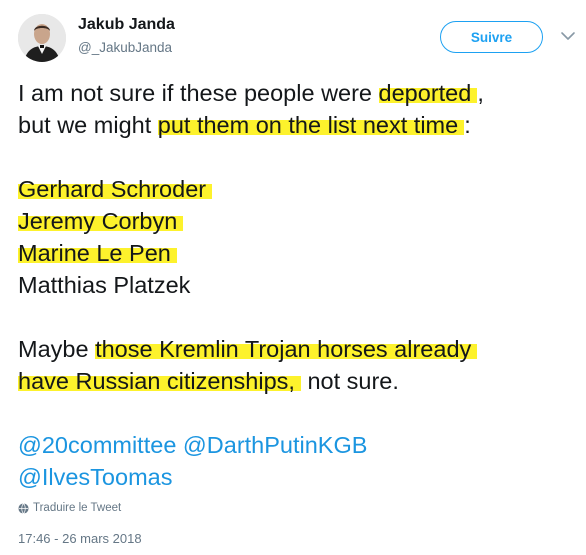 The height and width of the screenshot is (555, 586). Describe the element at coordinates (311, 125) in the screenshot. I see `highlighted-text: put them on the list next time` at that location.